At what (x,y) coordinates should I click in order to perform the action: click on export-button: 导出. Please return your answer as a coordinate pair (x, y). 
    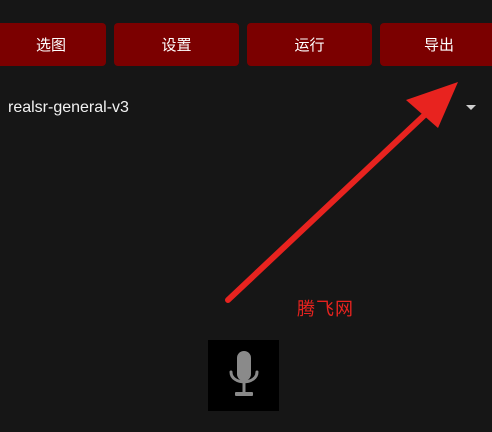
    Looking at the image, I should click on (436, 44).